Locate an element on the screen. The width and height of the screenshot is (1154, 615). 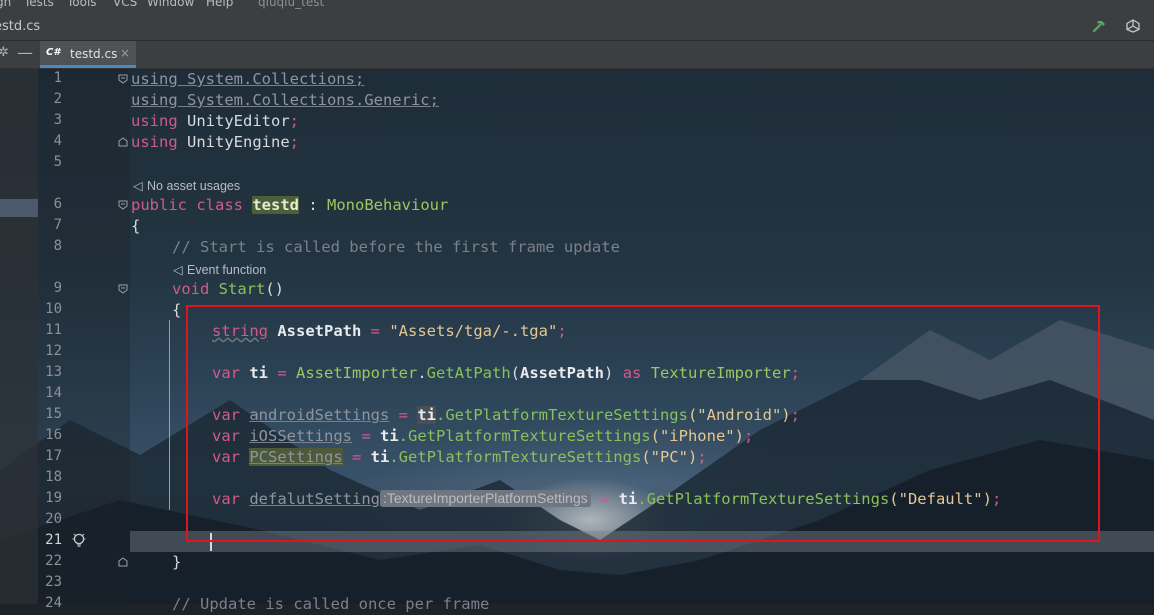
close-tab-icon: × is located at coordinates (125, 53).